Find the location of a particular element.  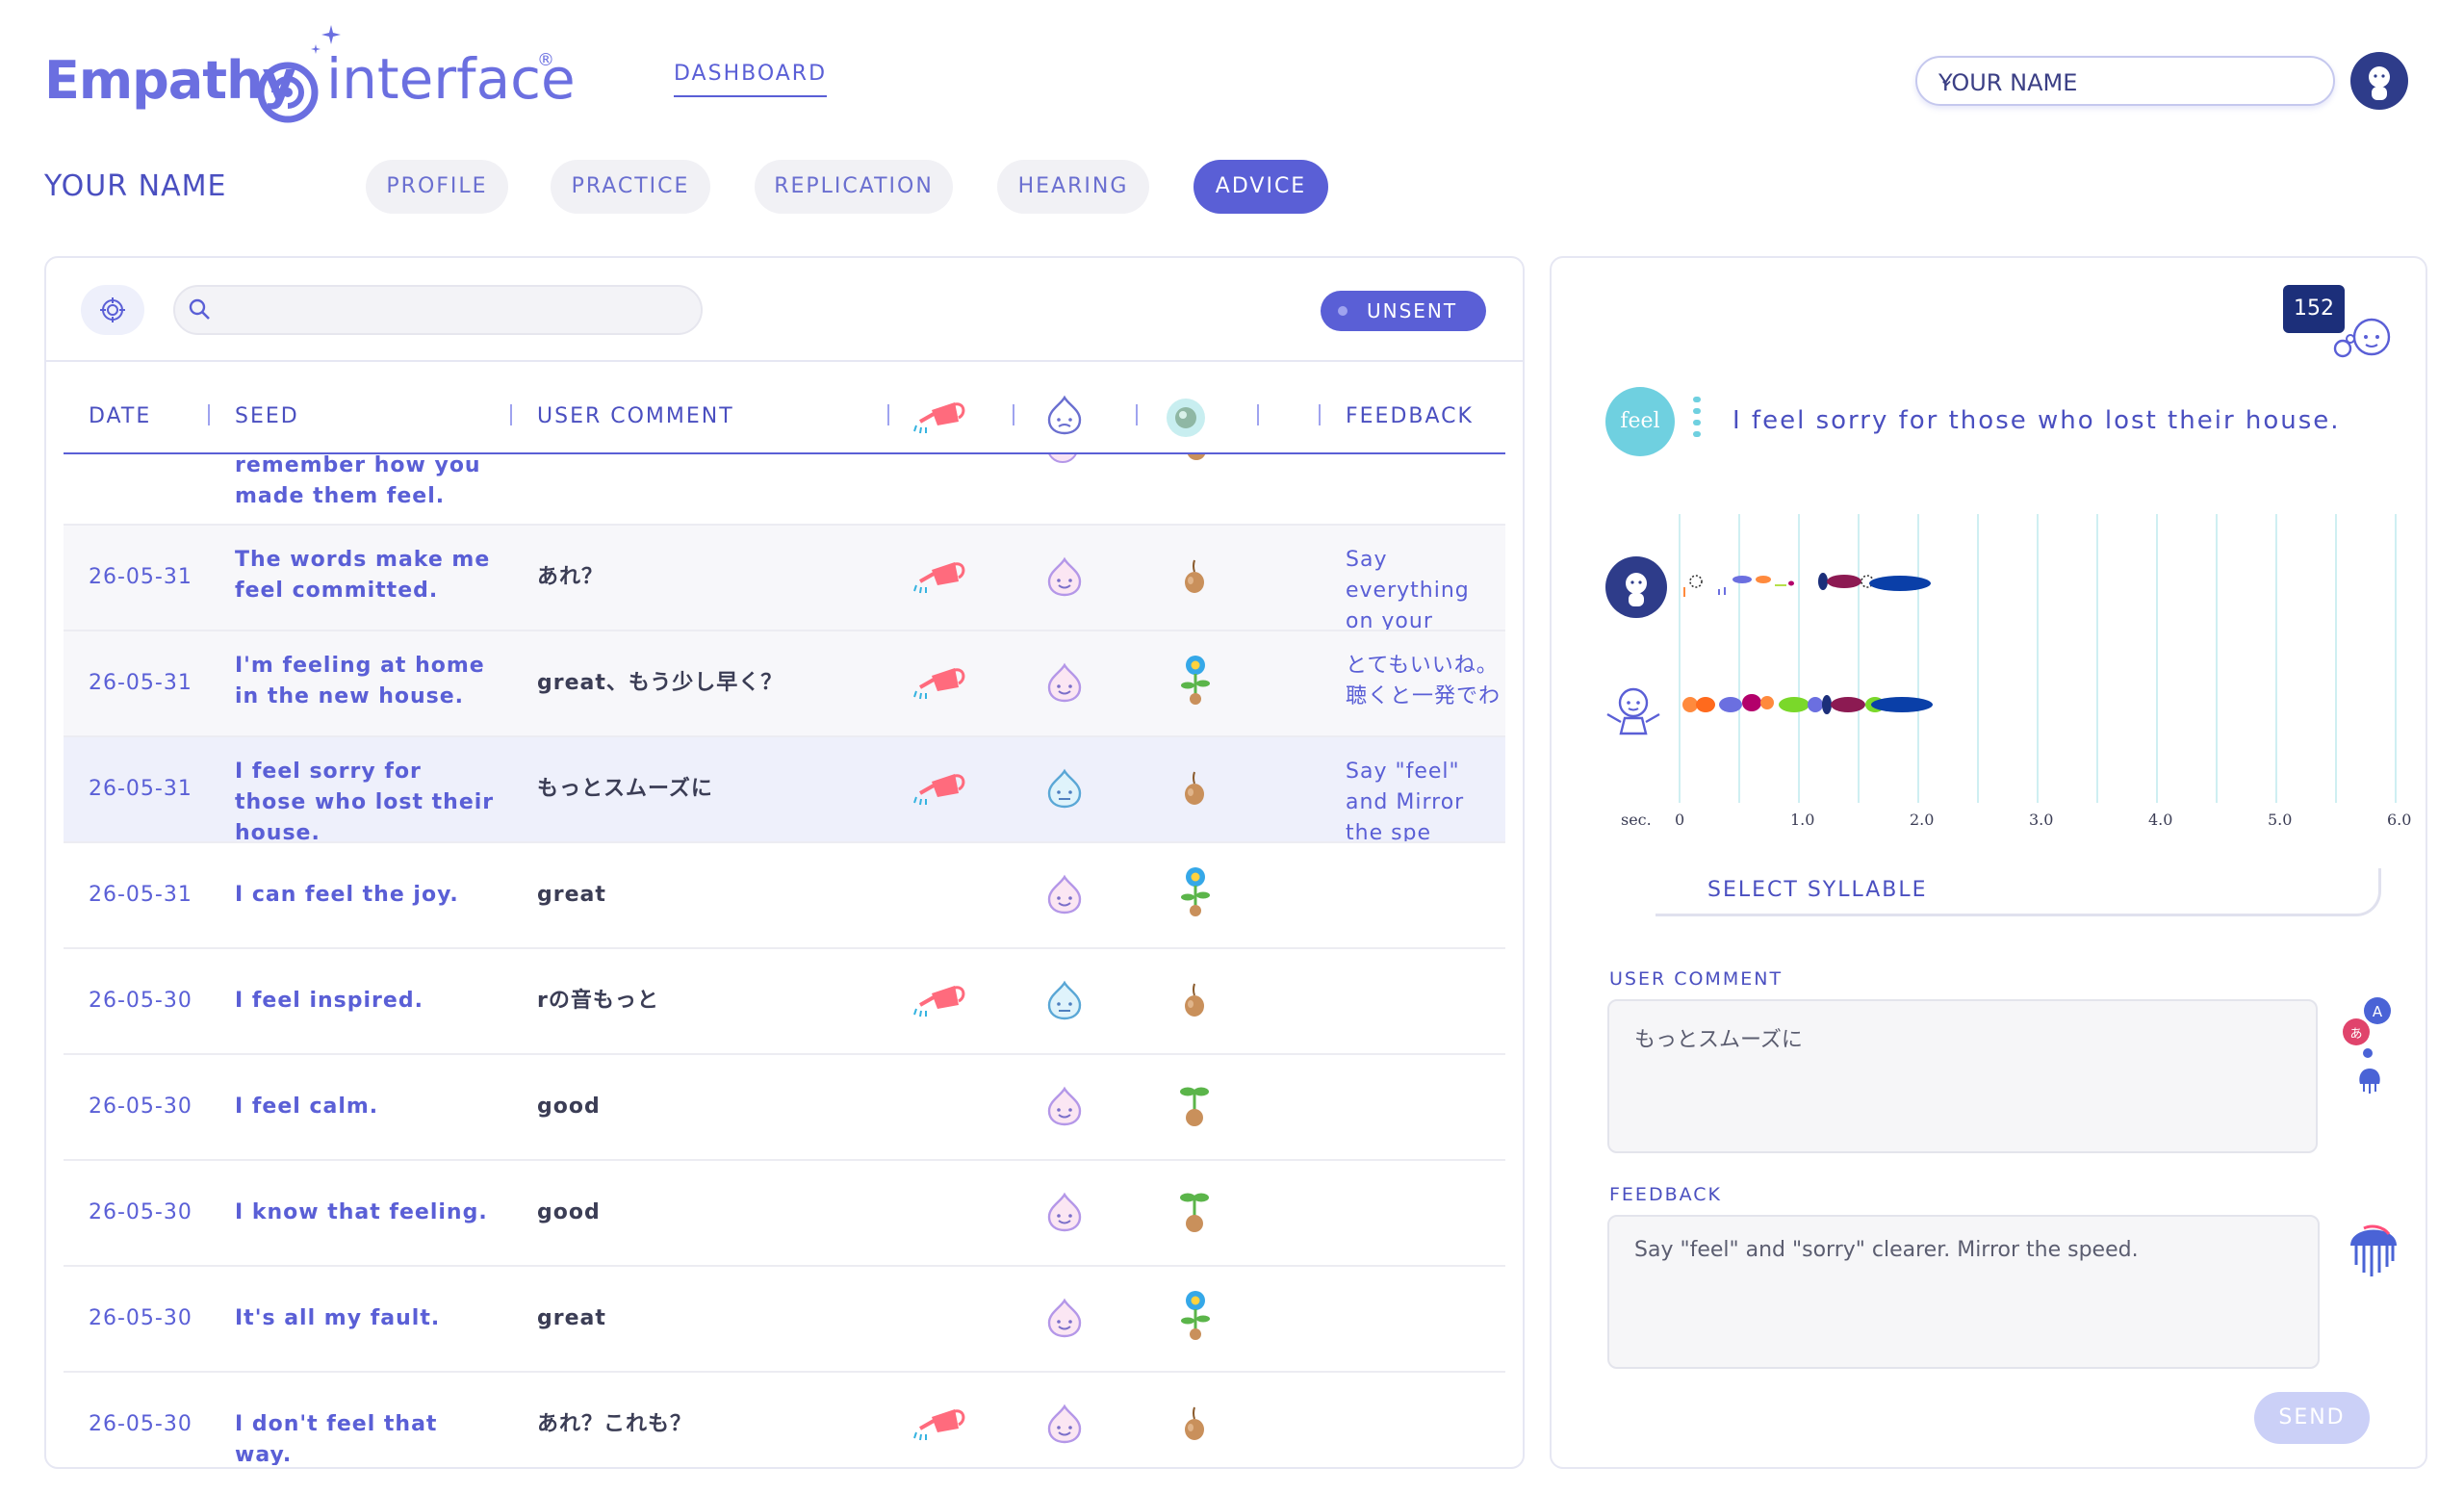

tick-label: 3.0 is located at coordinates (2041, 820).